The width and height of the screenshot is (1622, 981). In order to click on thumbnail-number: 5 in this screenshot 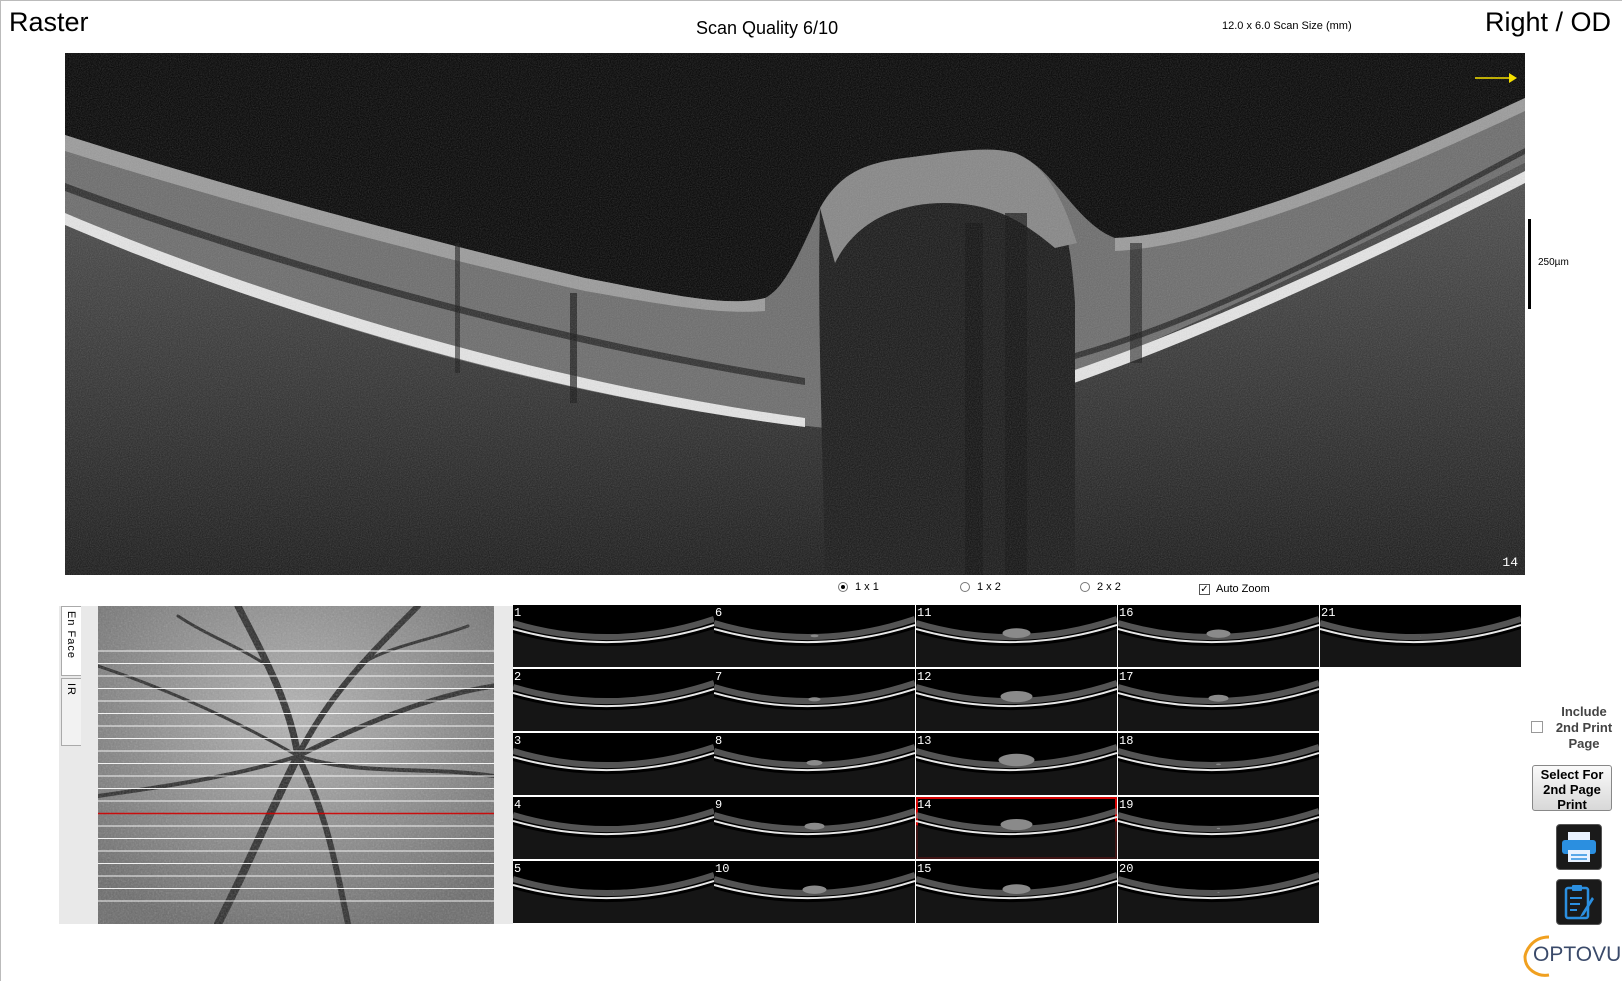, I will do `click(518, 869)`.